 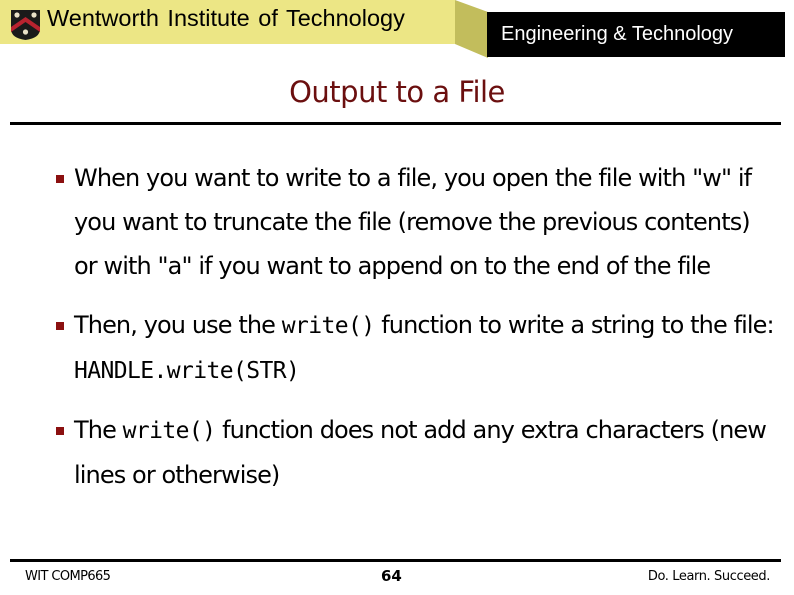 I want to click on footer-divider, so click(x=395, y=560).